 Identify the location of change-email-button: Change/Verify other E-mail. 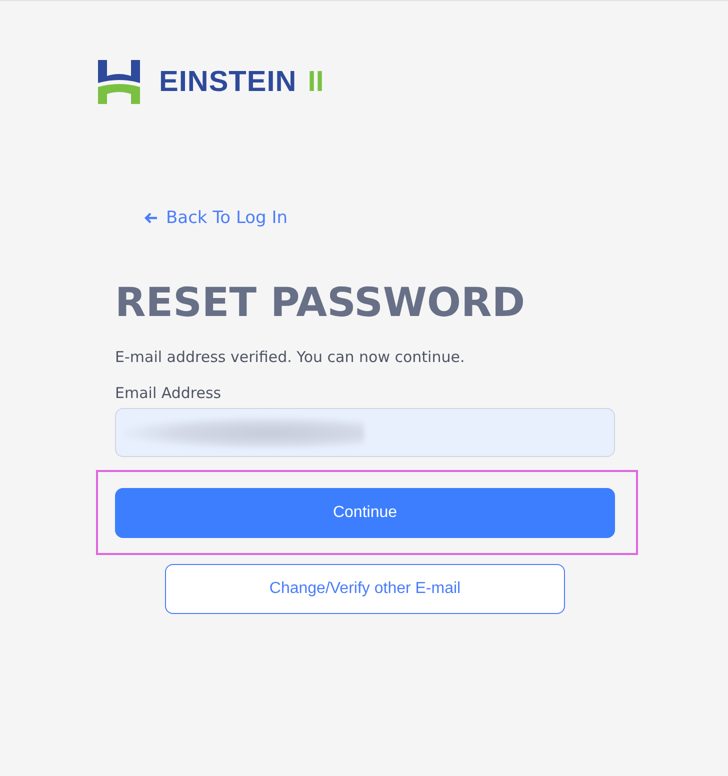
(365, 589).